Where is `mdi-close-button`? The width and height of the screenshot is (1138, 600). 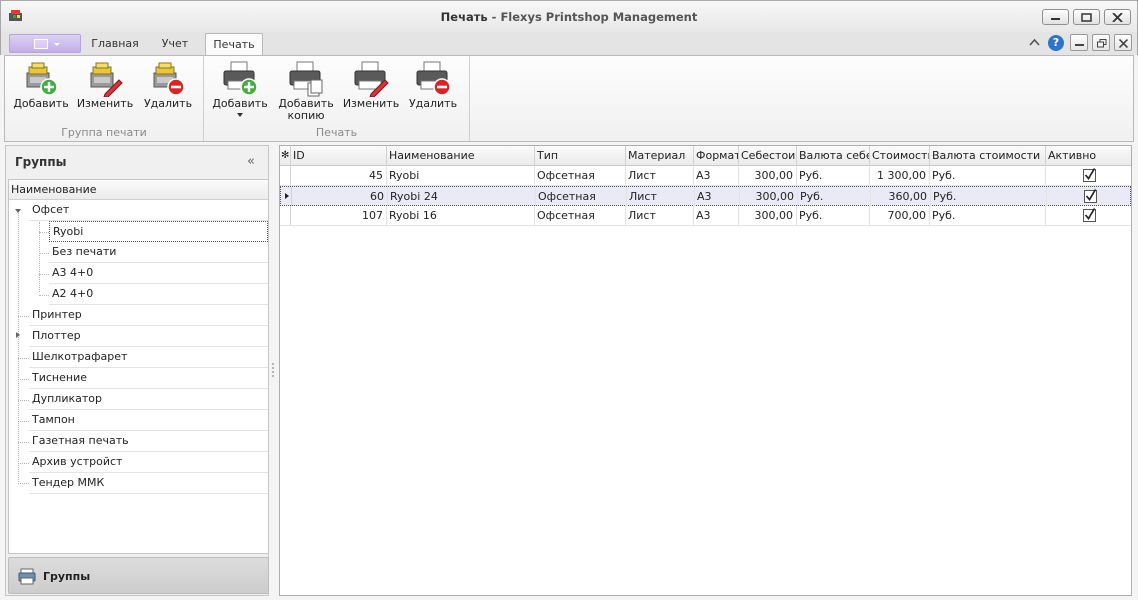 mdi-close-button is located at coordinates (1123, 42).